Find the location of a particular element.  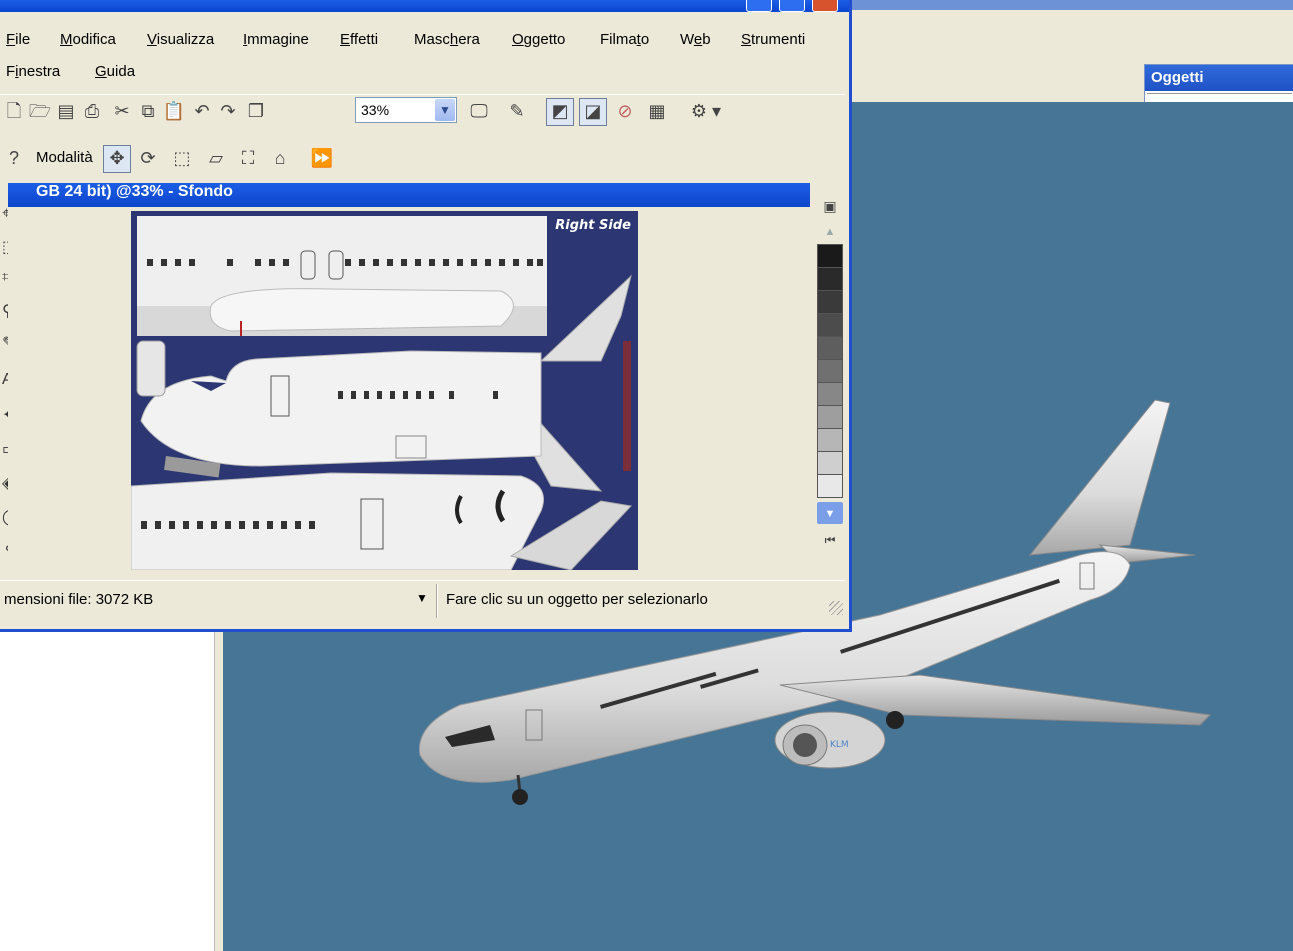

menu-web: Web is located at coordinates (695, 39).